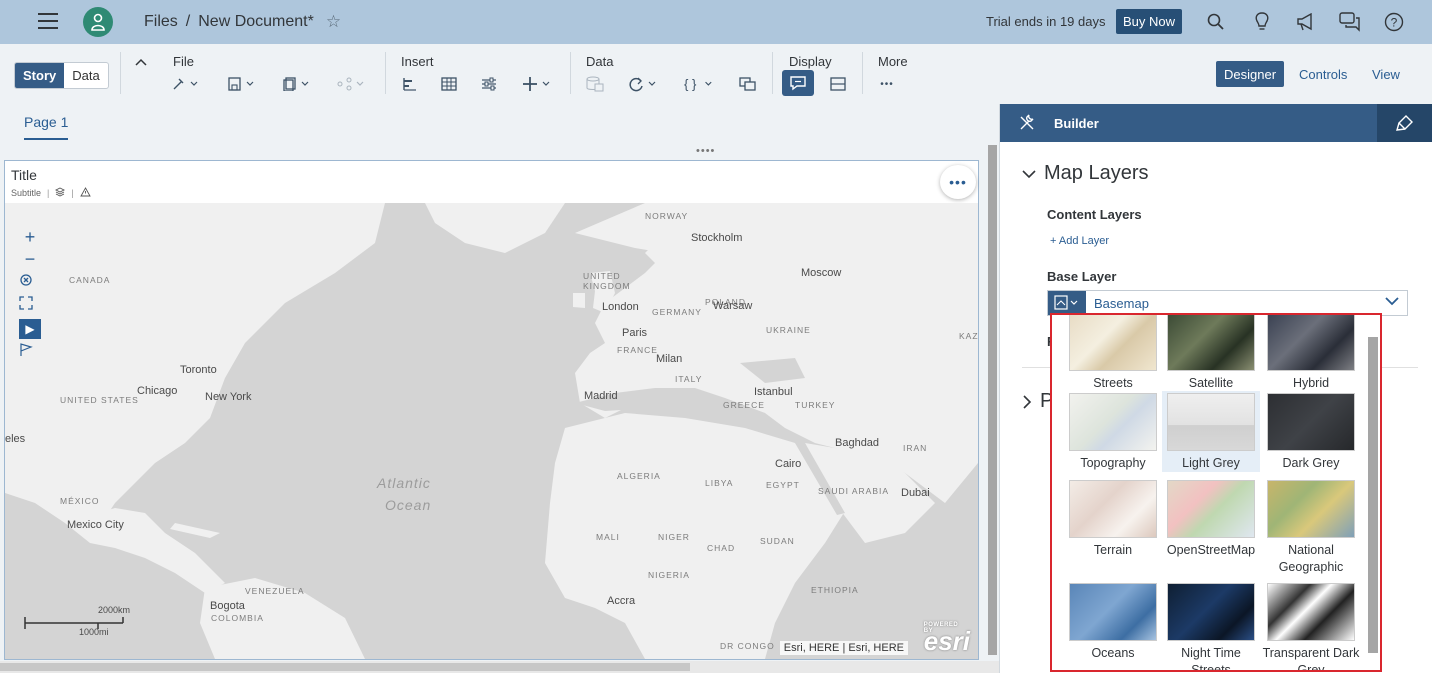 The image size is (1432, 673). I want to click on basemap-icon, so click(1067, 303).